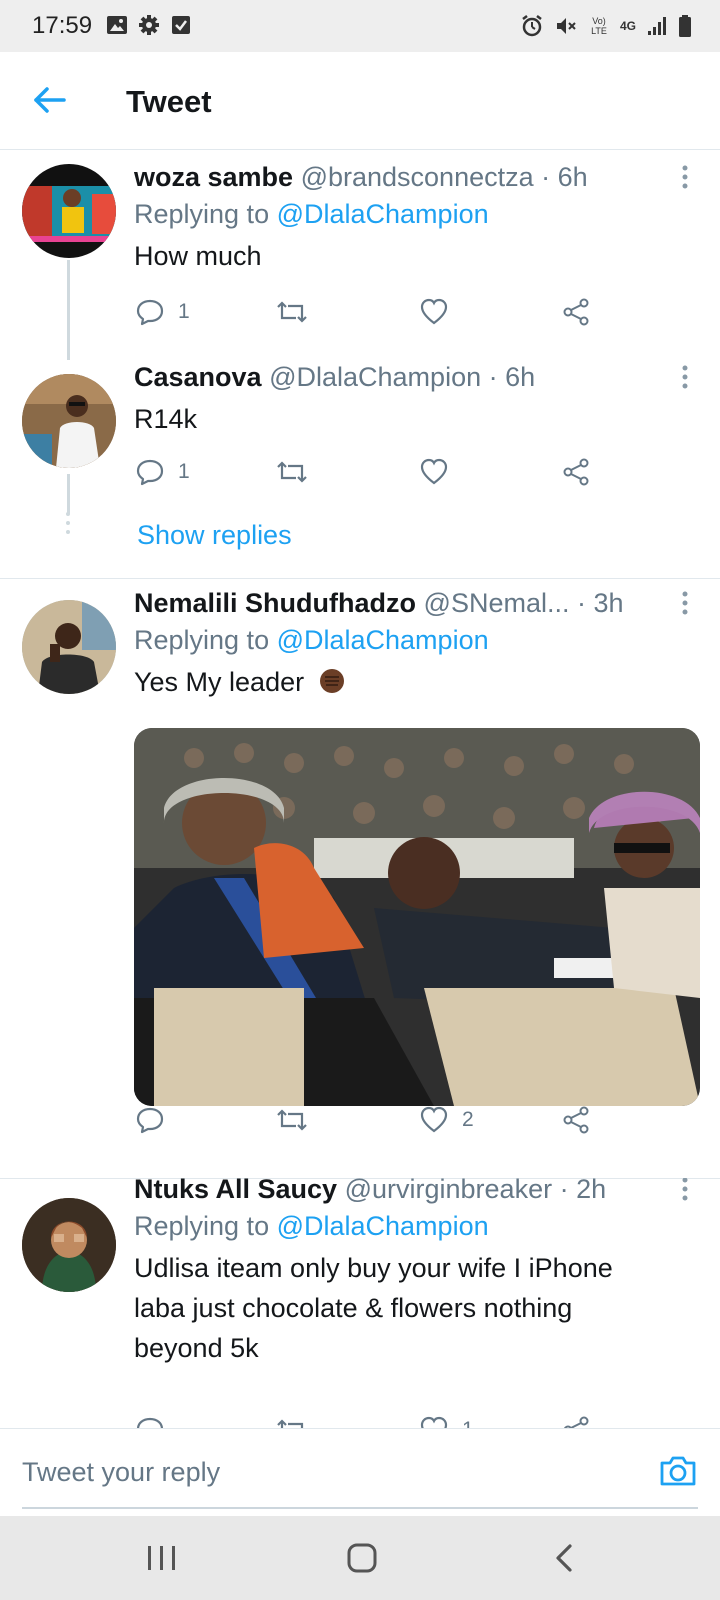  I want to click on reply-composer: Tweet your reply, so click(360, 1472).